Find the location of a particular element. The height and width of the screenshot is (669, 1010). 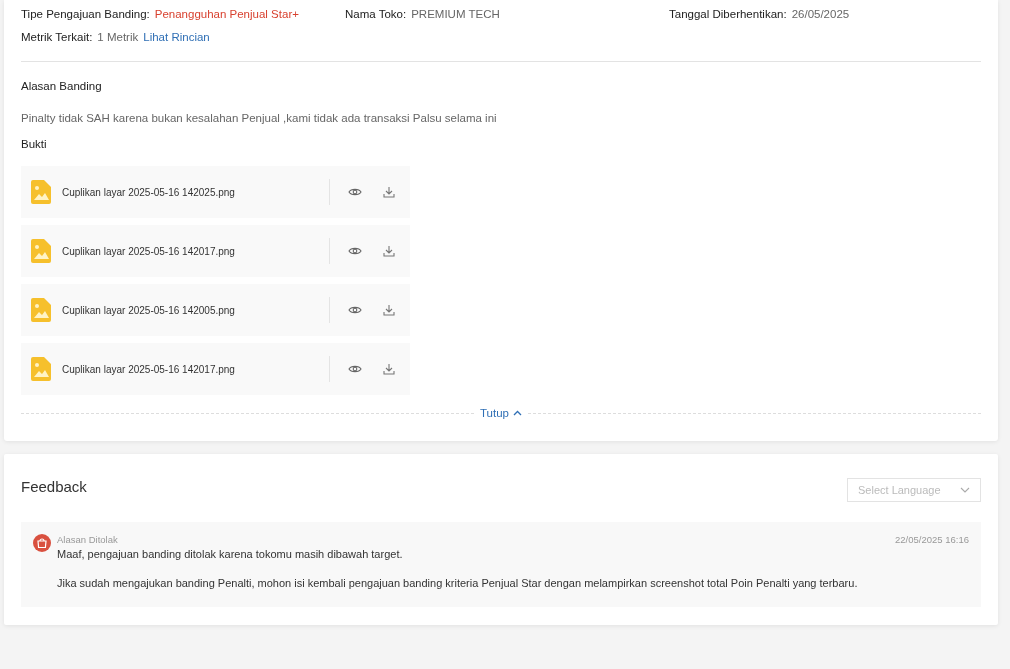

field-value: PREMIUM TECH is located at coordinates (455, 14).